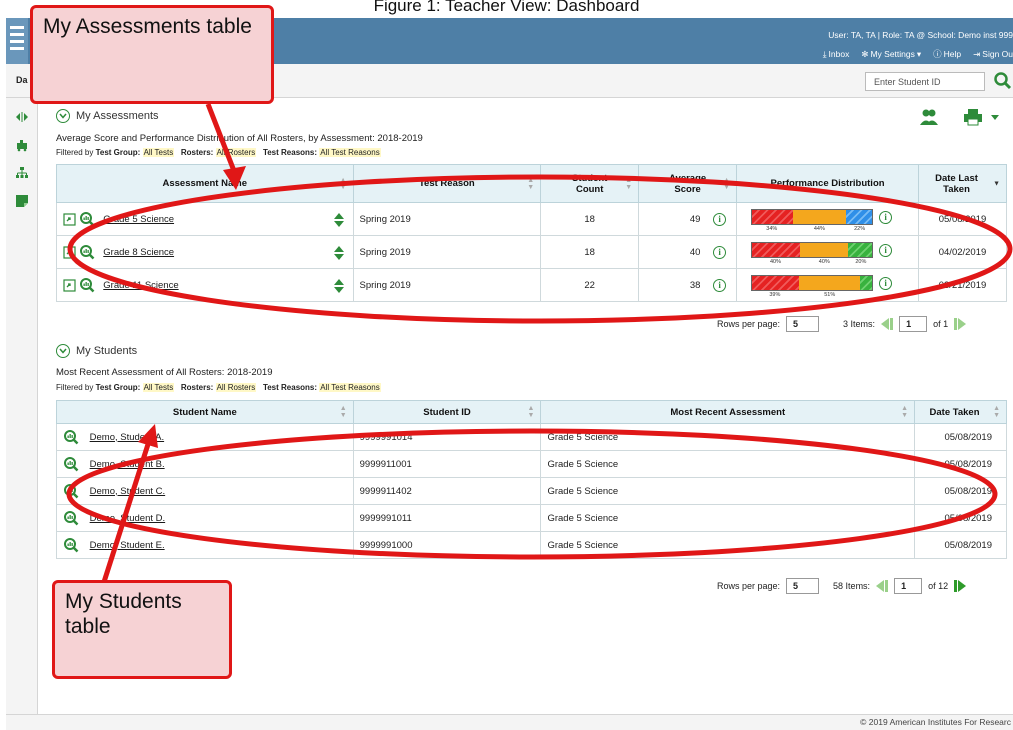  I want to click on col-assessment-name: Assessment Name ▲ ▼, so click(205, 183).